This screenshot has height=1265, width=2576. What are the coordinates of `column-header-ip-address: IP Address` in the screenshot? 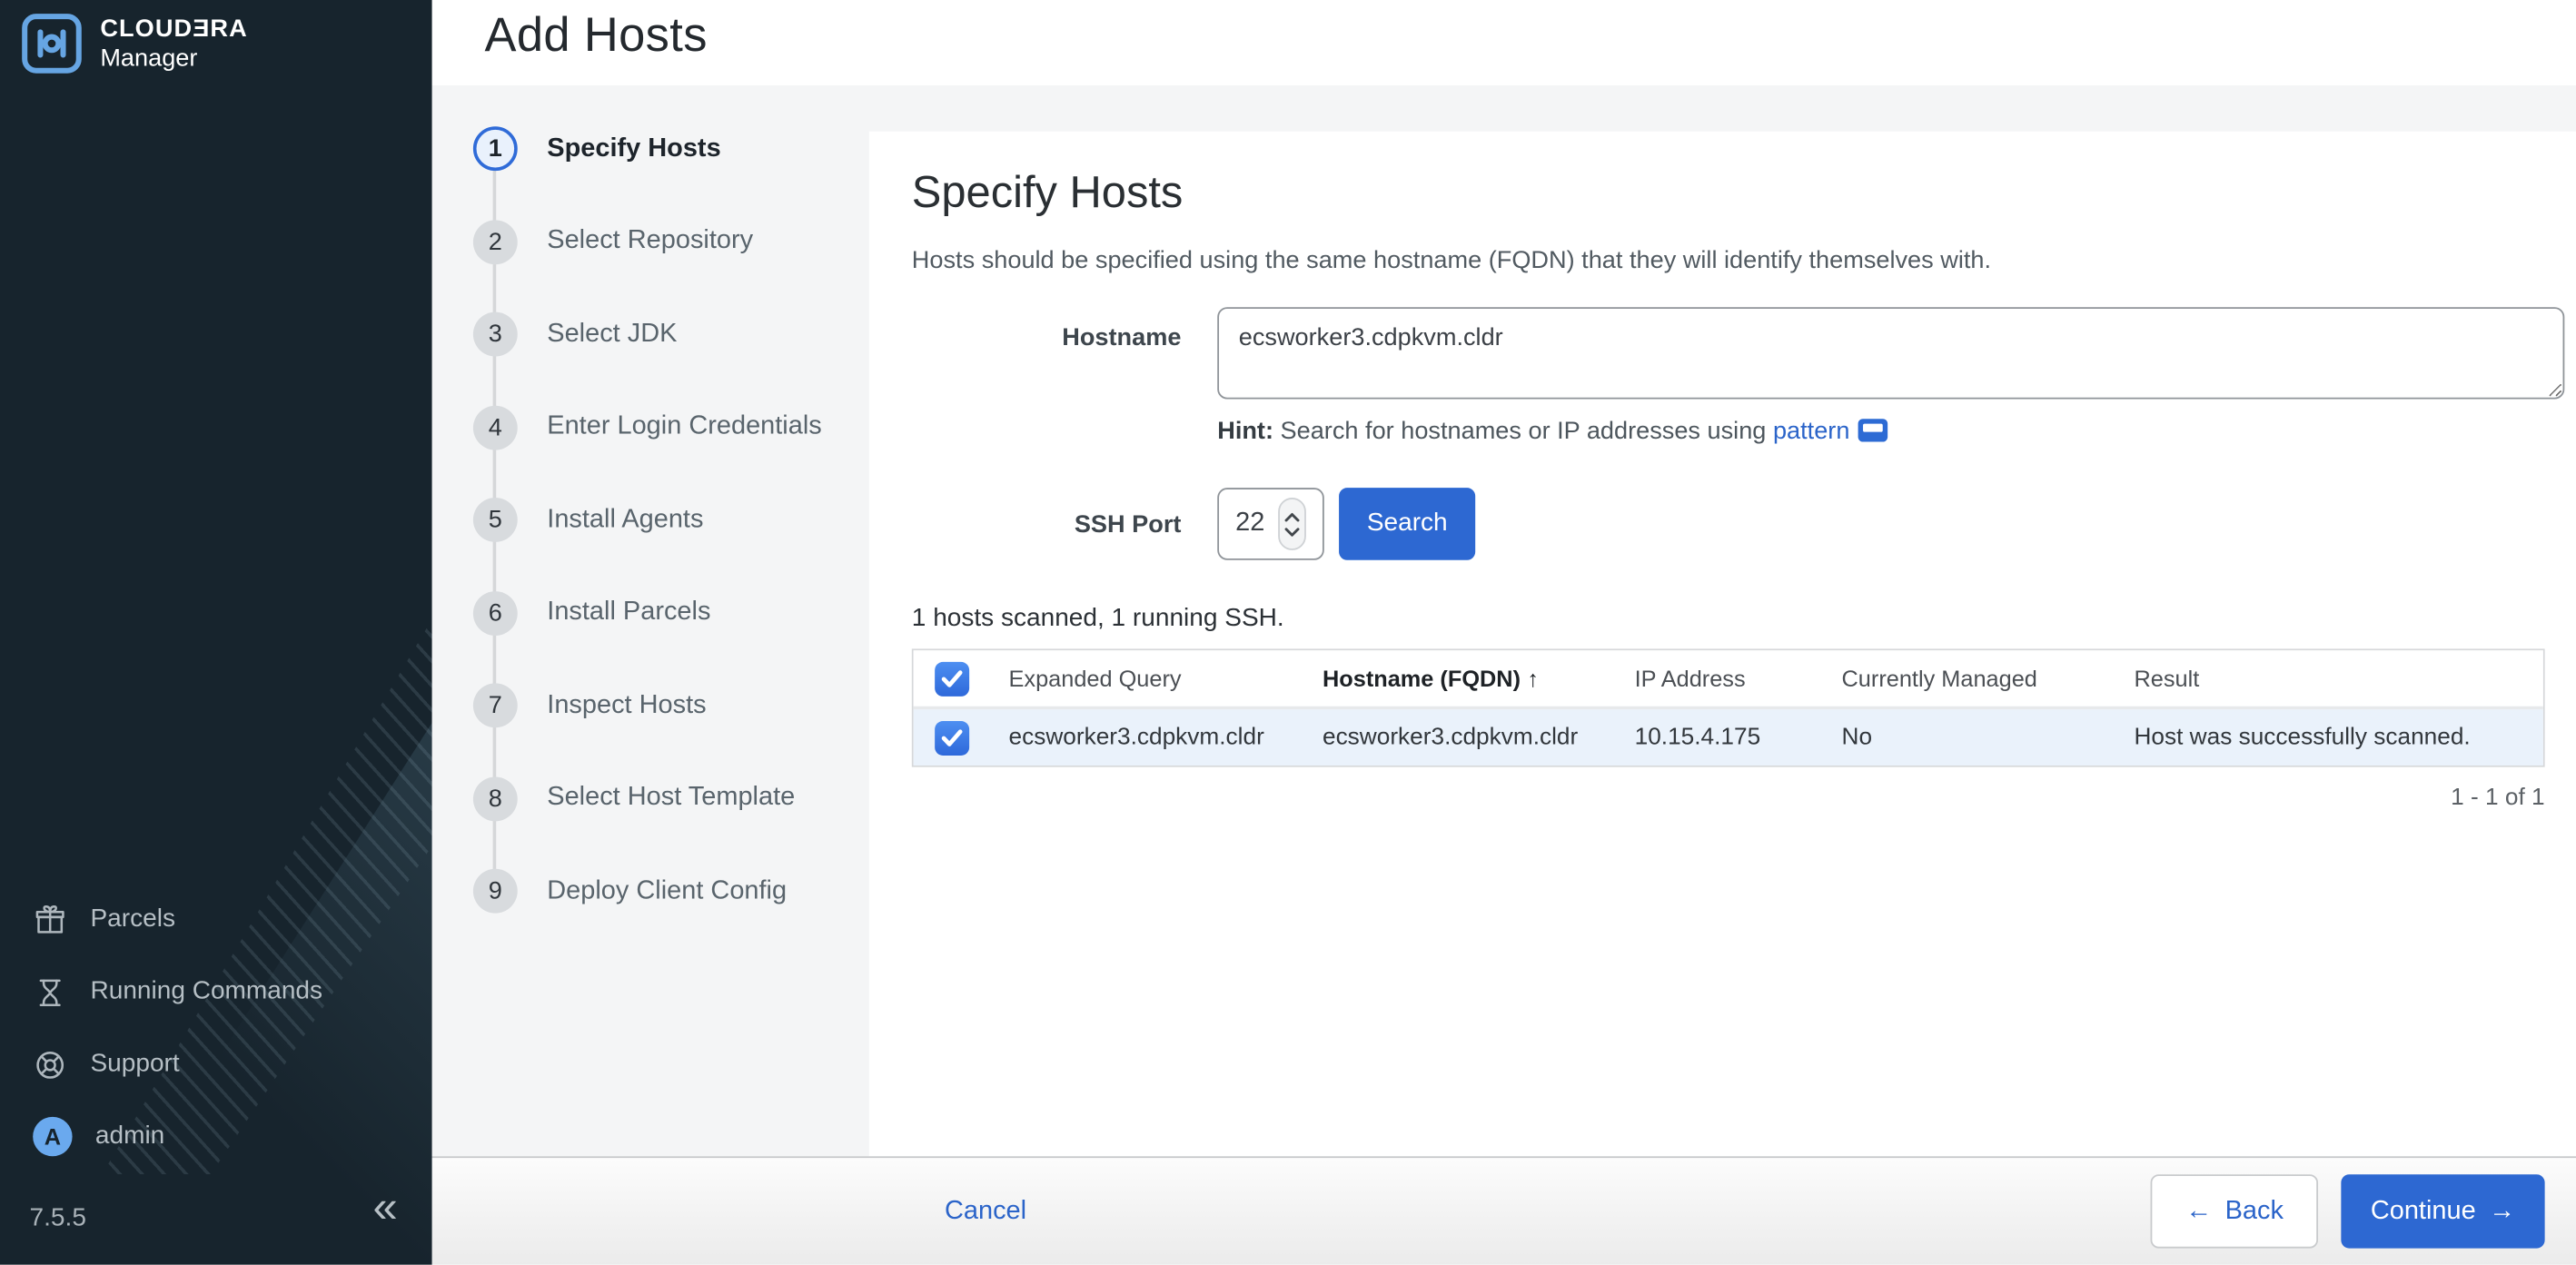 It's located at (1738, 679).